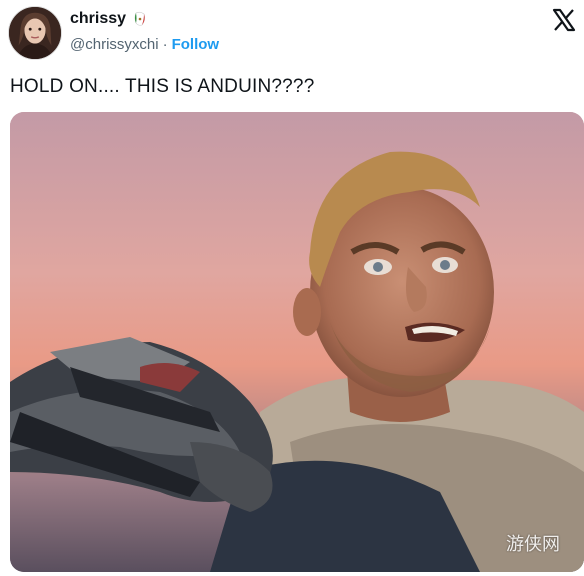 This screenshot has width=584, height=576. I want to click on user-handle: @chrissyxchi, so click(114, 44).